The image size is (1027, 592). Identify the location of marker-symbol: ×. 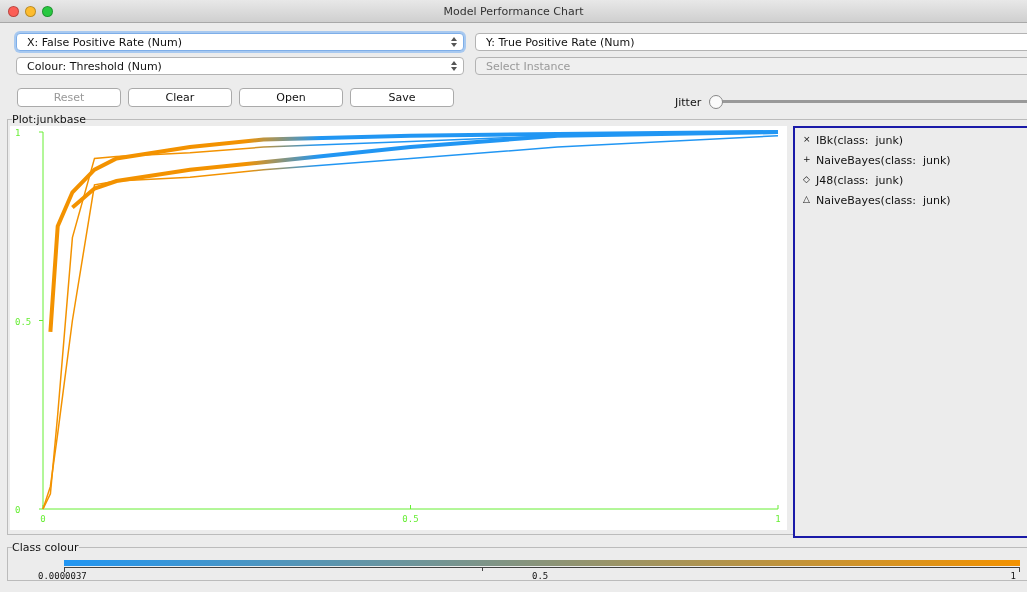
(807, 140).